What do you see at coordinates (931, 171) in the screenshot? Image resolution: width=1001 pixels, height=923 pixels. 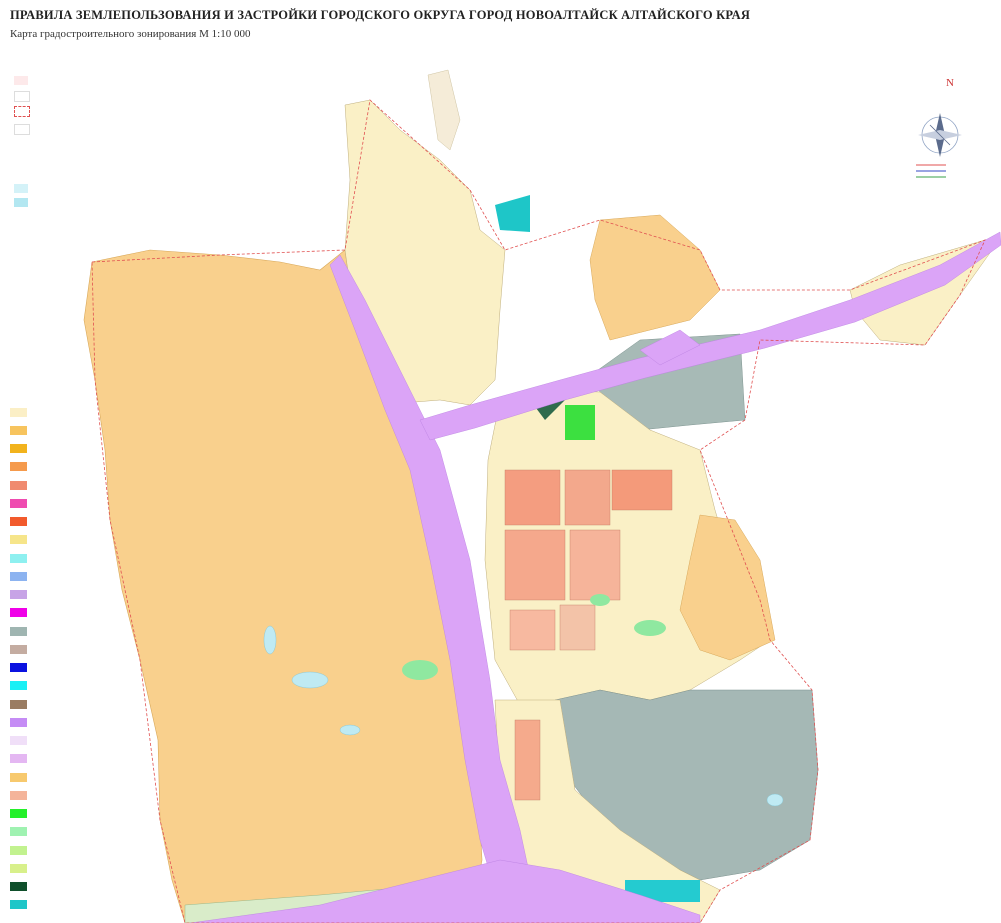 I see `line-legend` at bounding box center [931, 171].